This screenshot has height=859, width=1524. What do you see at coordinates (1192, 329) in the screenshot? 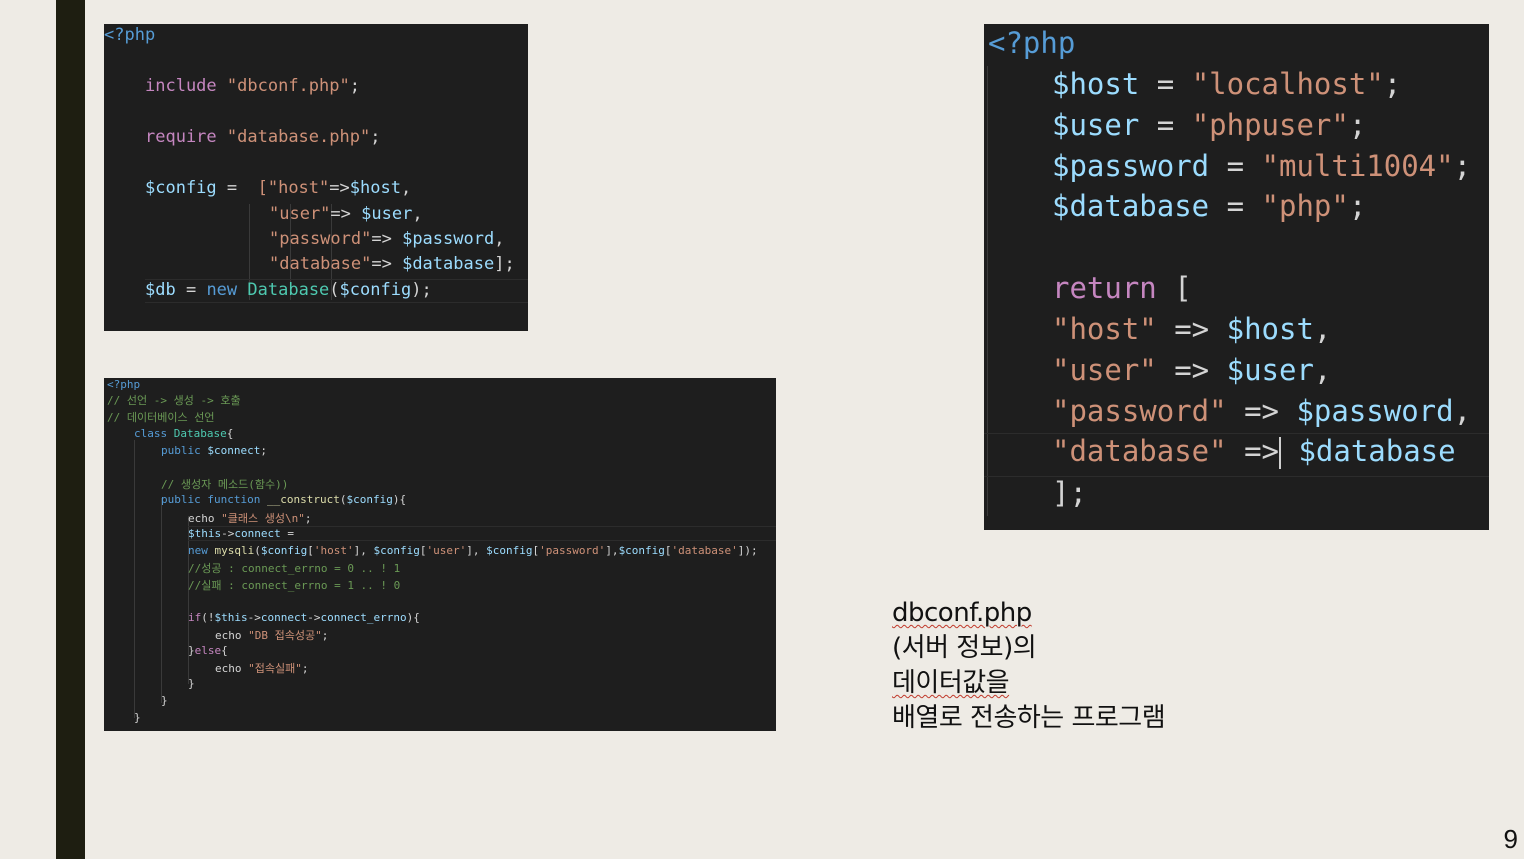
I see `code-line: "host" => $host,` at bounding box center [1192, 329].